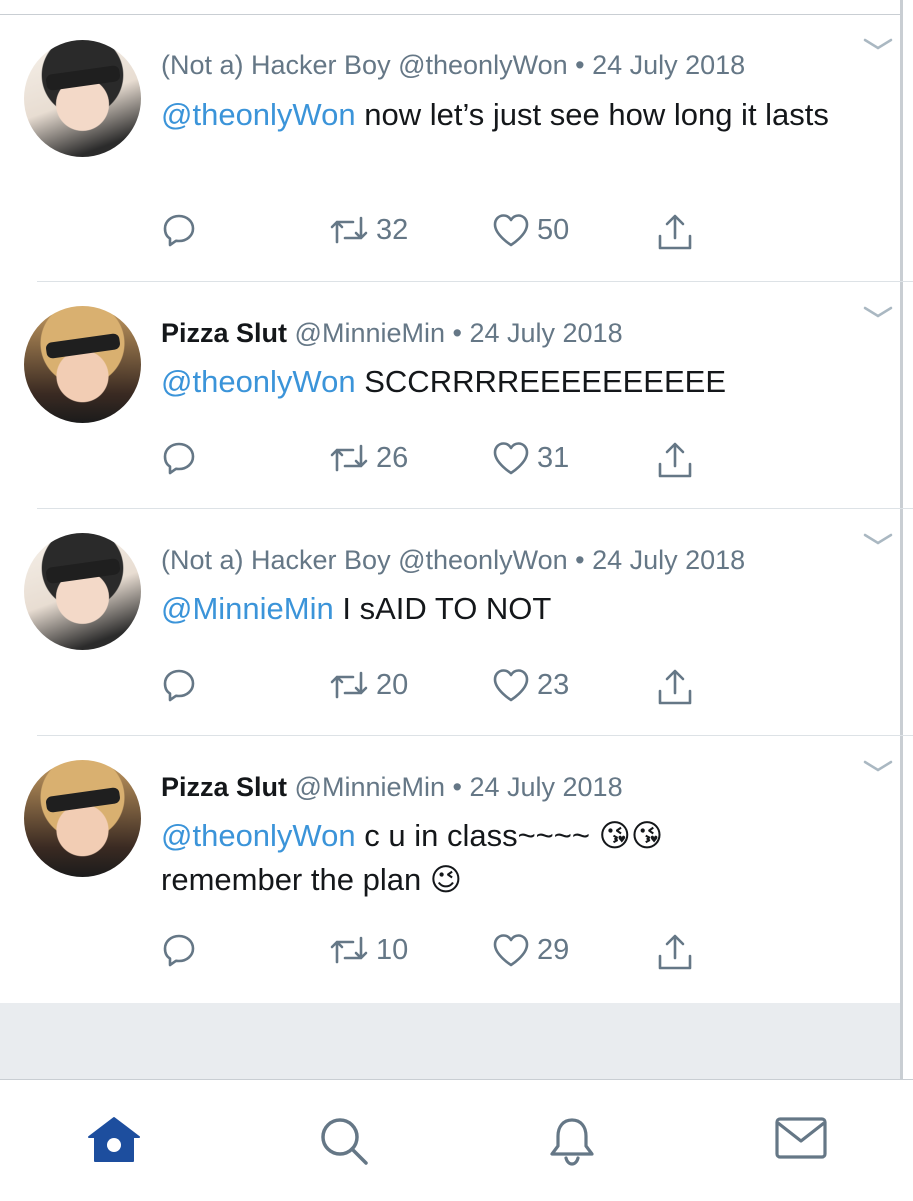  I want to click on mention-link: @MinnieMin, so click(247, 608).